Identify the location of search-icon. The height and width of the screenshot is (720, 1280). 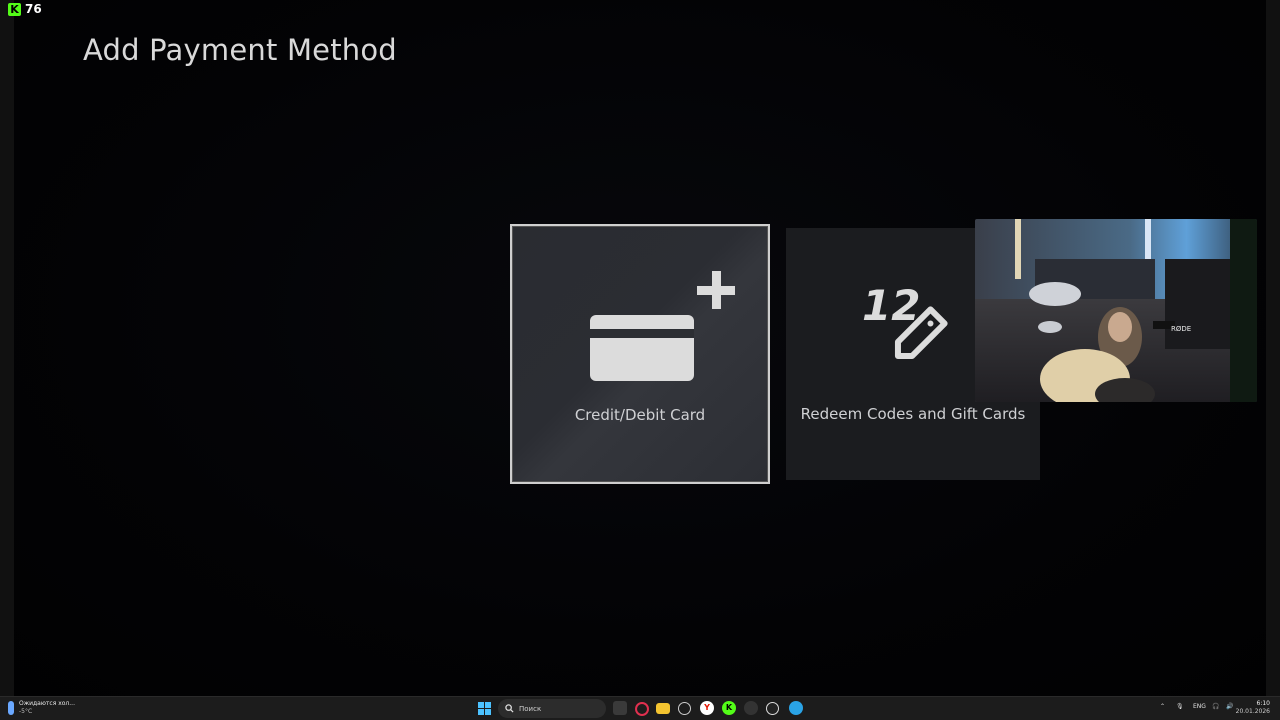
(509, 708).